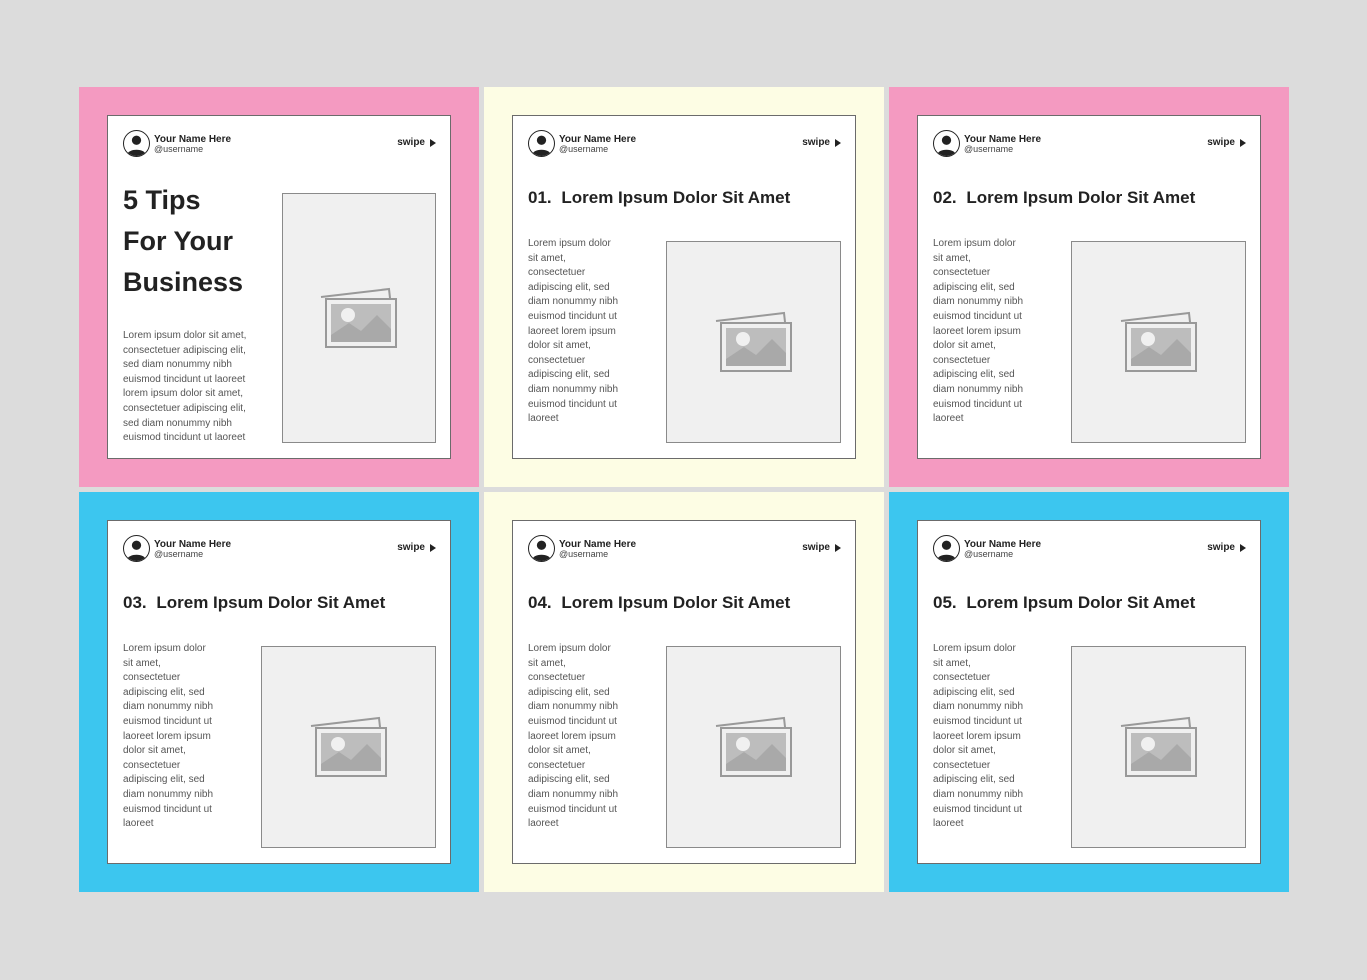 The image size is (1367, 980). I want to click on cover-title-line: For Your, so click(178, 241).